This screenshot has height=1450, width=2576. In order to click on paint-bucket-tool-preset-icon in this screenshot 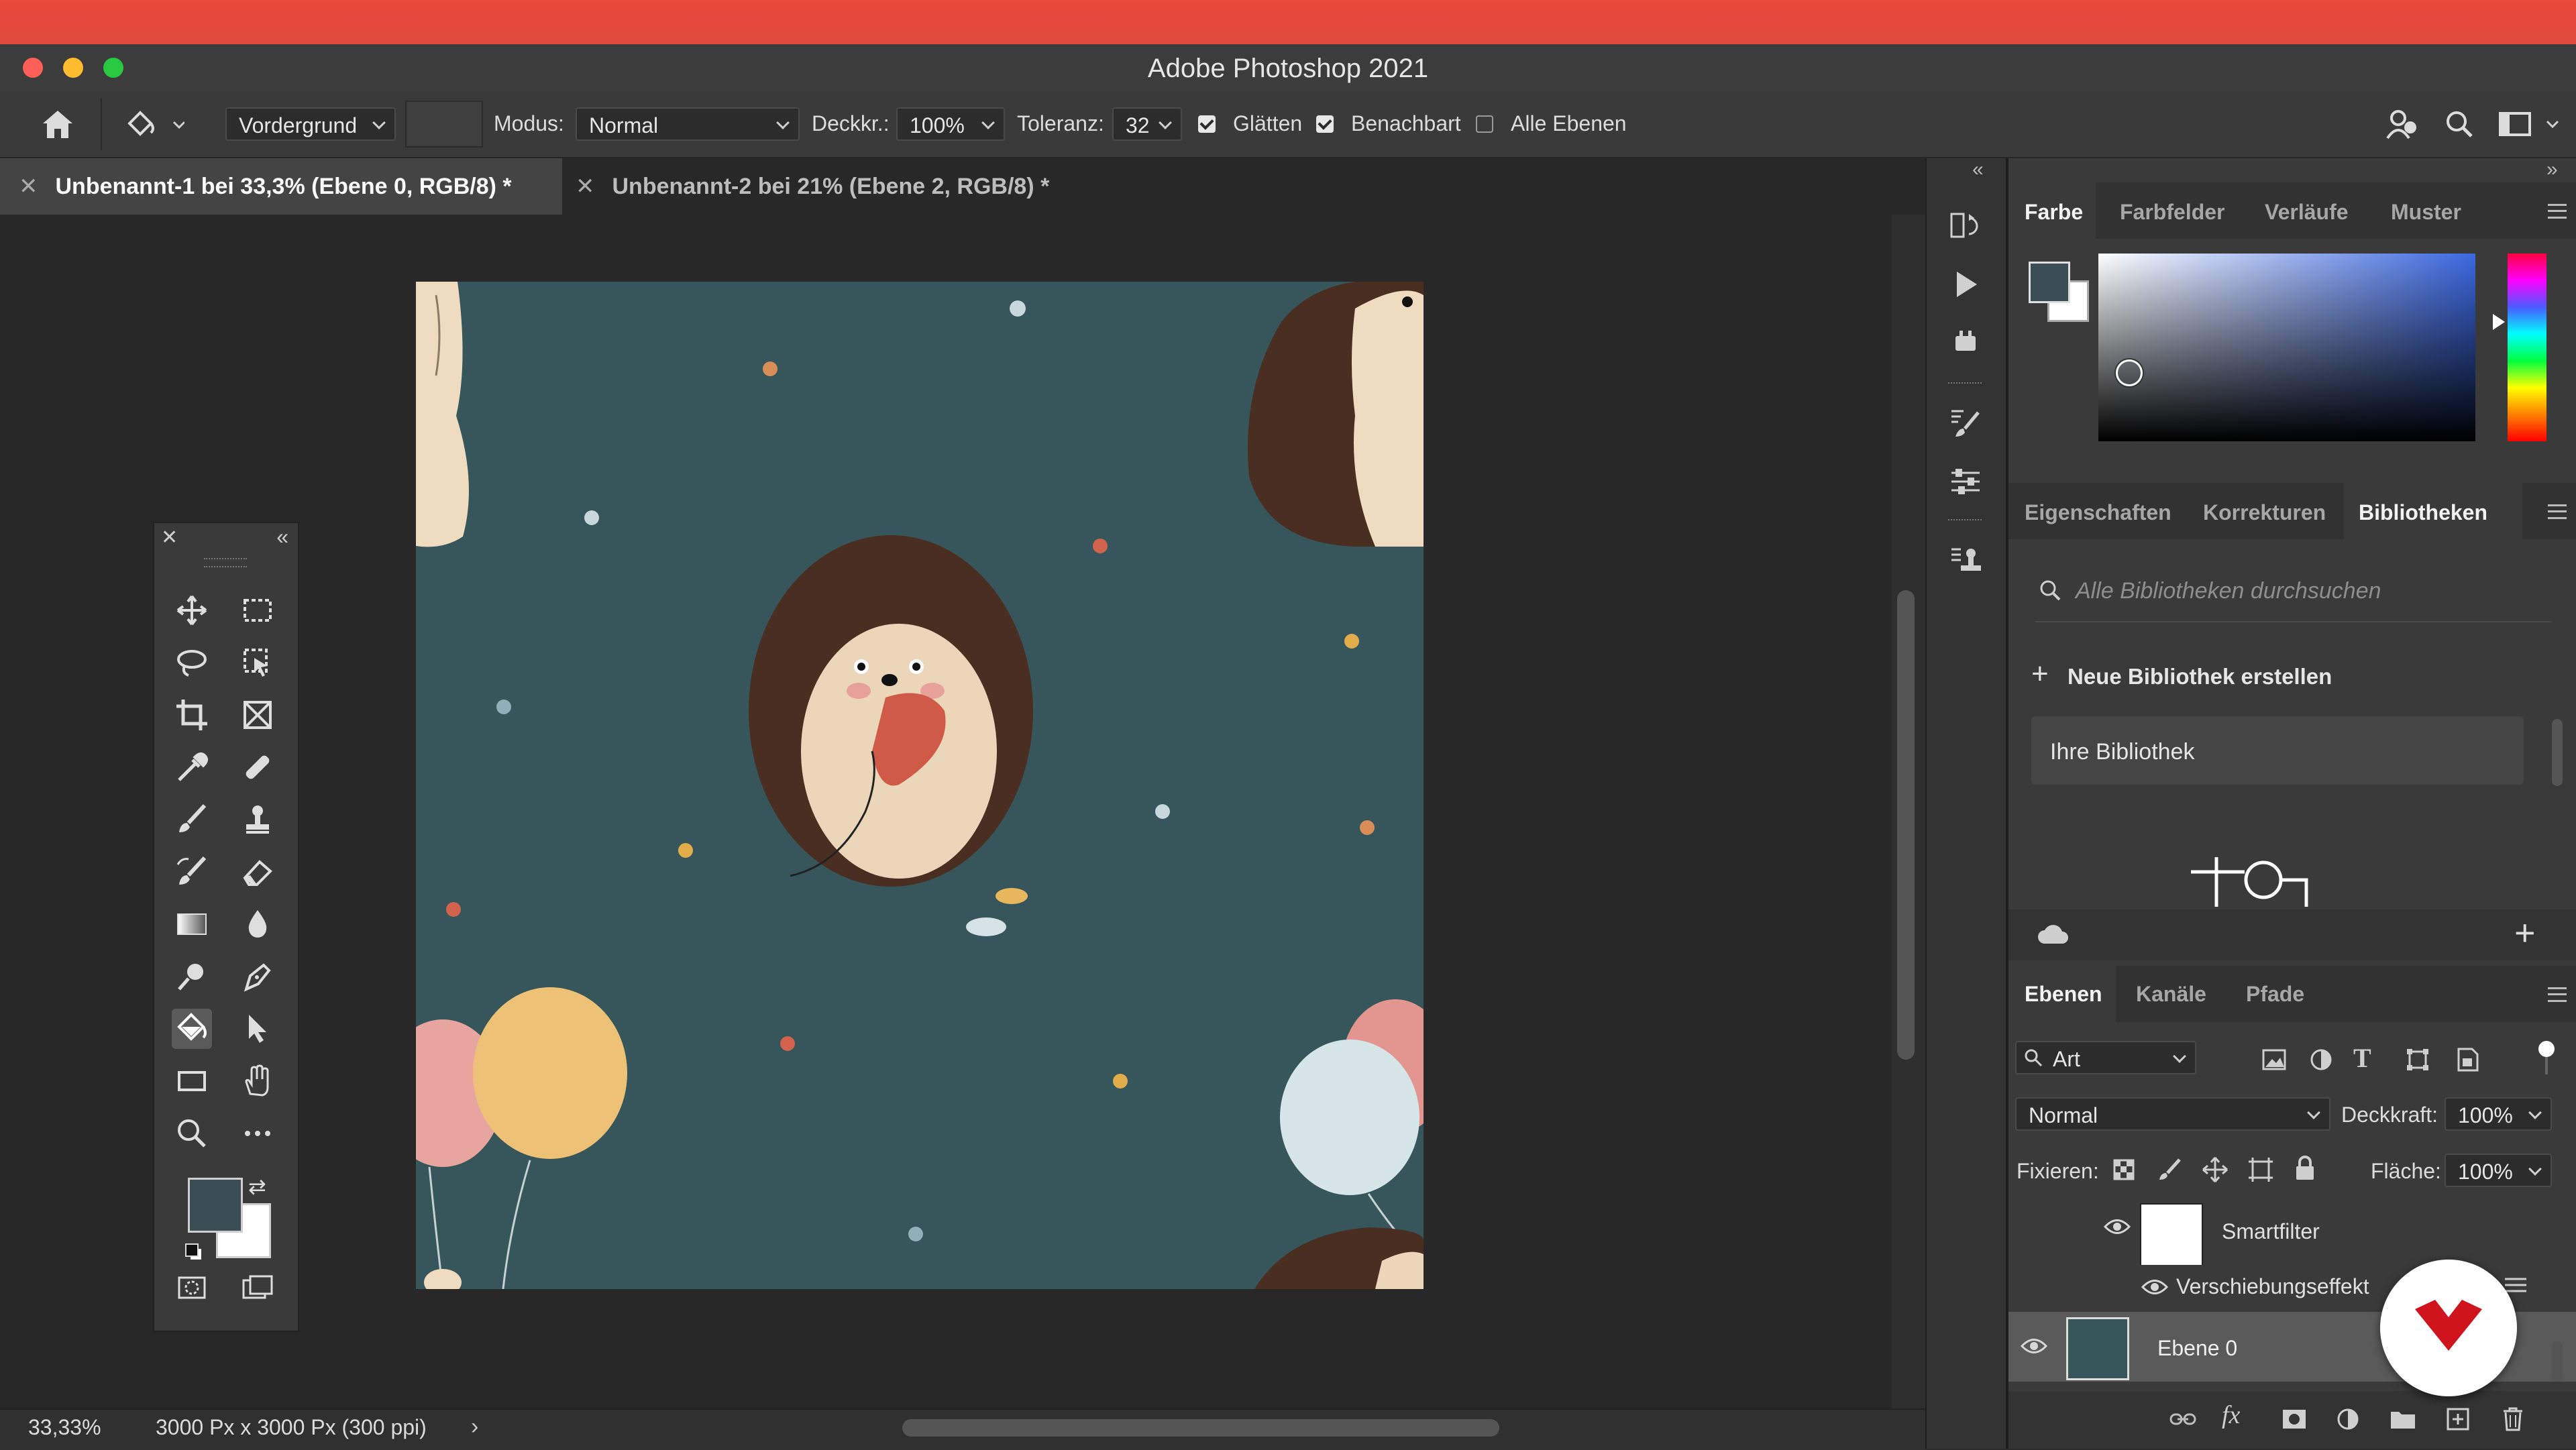, I will do `click(154, 124)`.